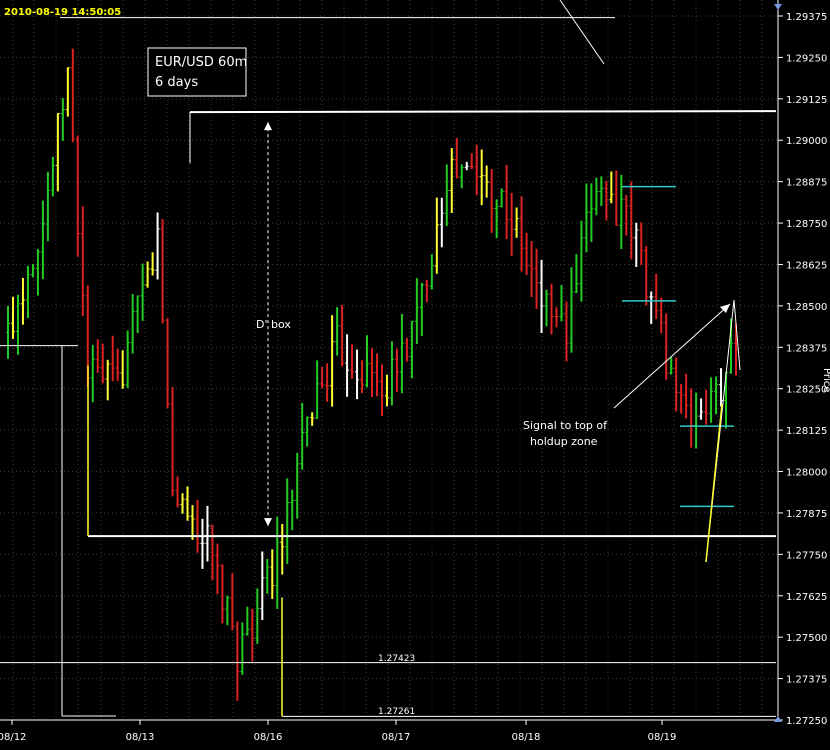 The image size is (830, 750). What do you see at coordinates (806, 224) in the screenshot?
I see `y-tick-label: 1.28750` at bounding box center [806, 224].